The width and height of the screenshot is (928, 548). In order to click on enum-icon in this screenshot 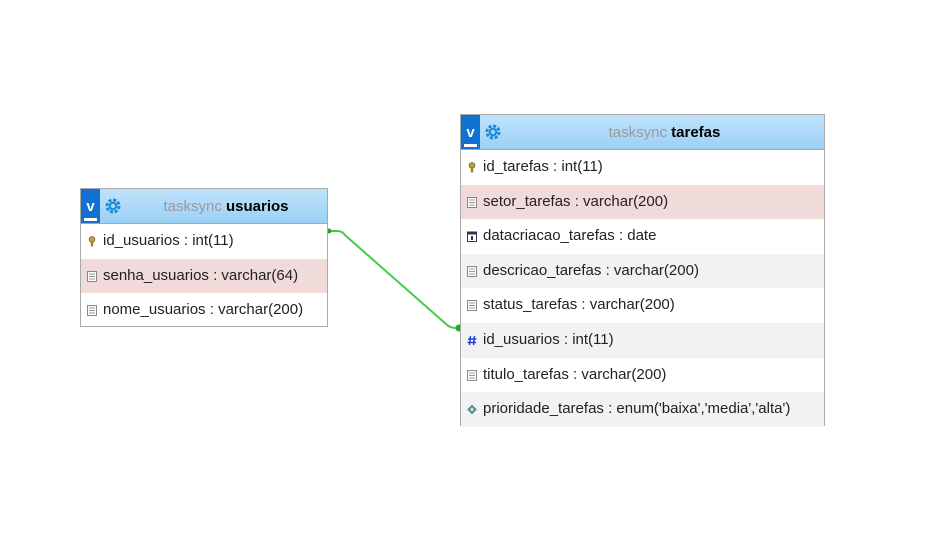, I will do `click(472, 409)`.